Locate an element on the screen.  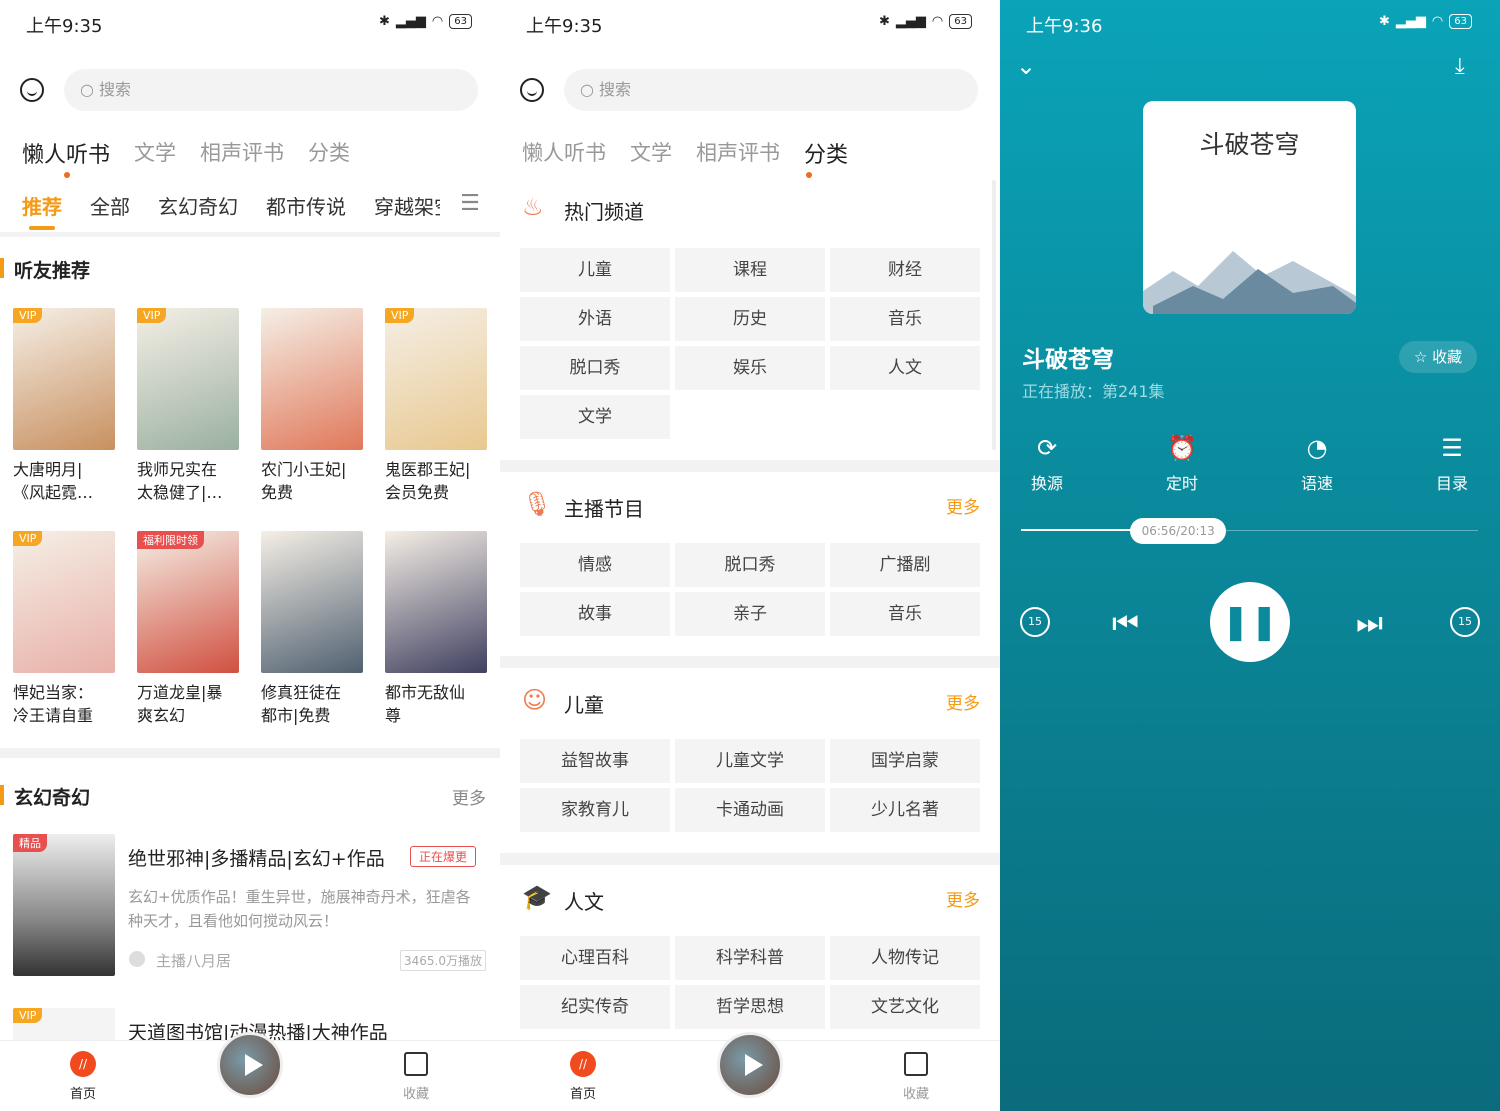
progress-thumb: 06:56/20:13 is located at coordinates (1178, 531).